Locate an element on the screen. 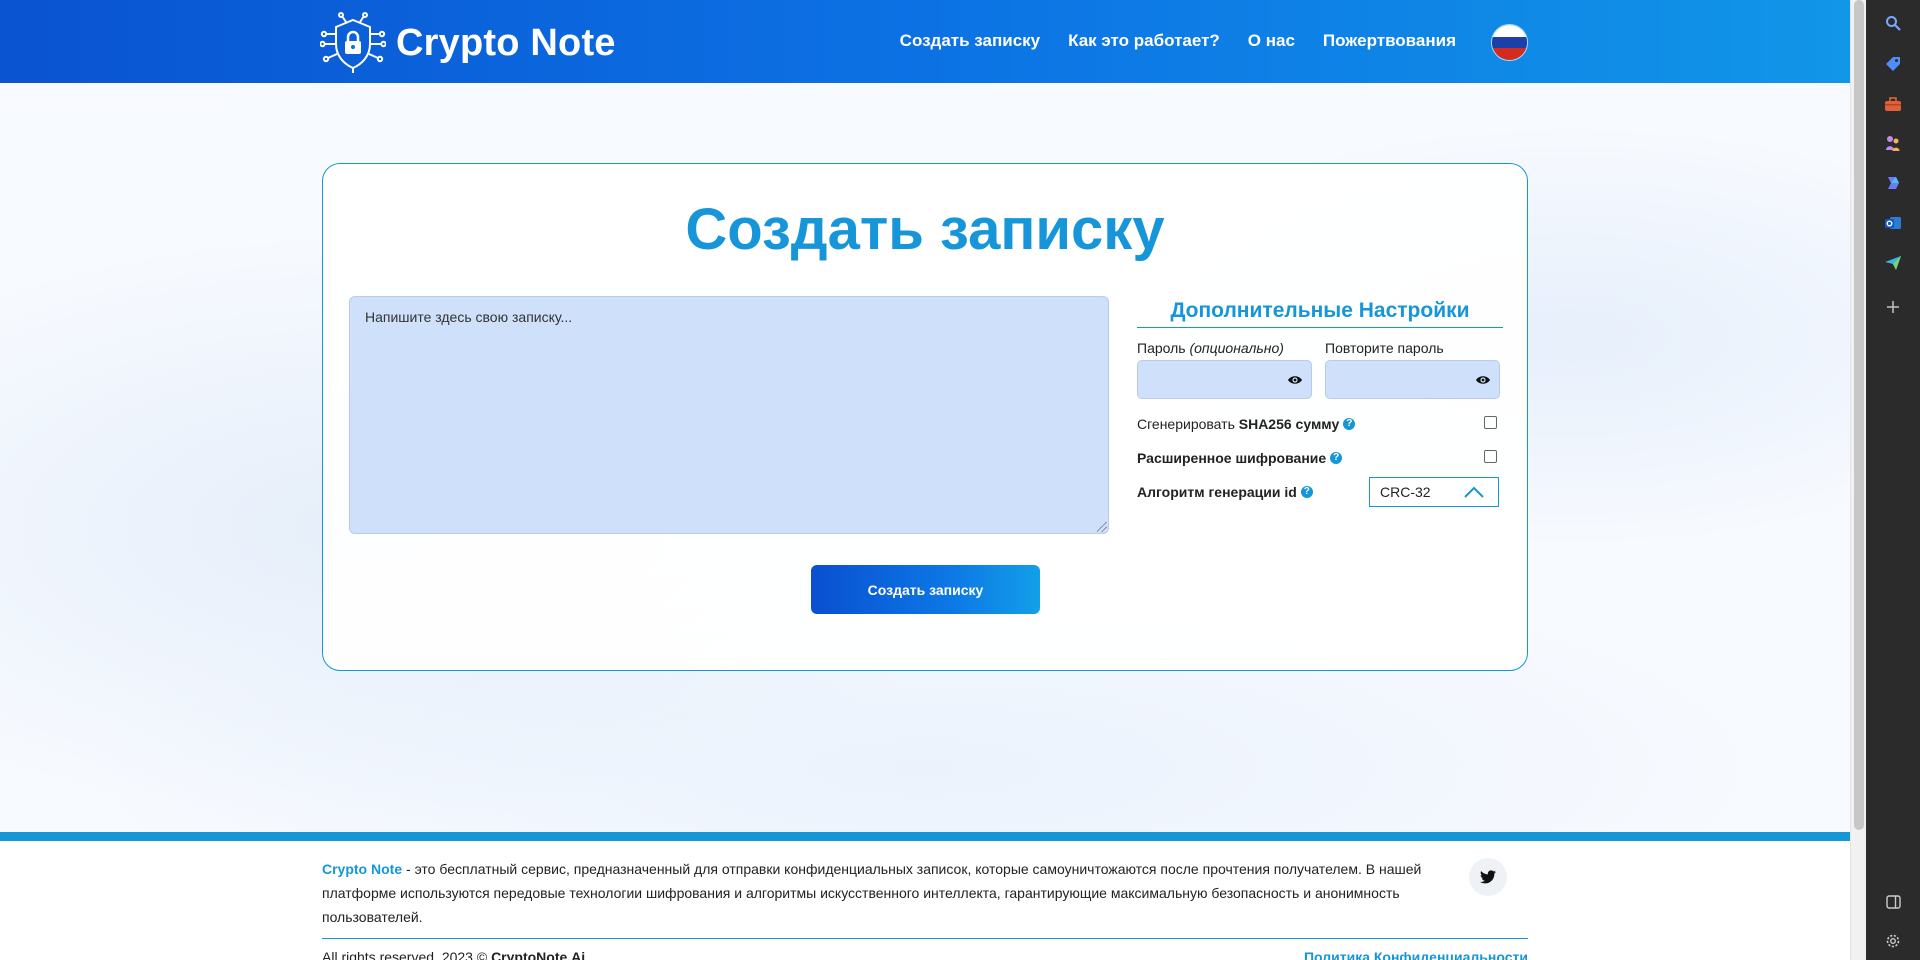 Image resolution: width=1920 pixels, height=960 pixels. page-scrollbar is located at coordinates (1858, 480).